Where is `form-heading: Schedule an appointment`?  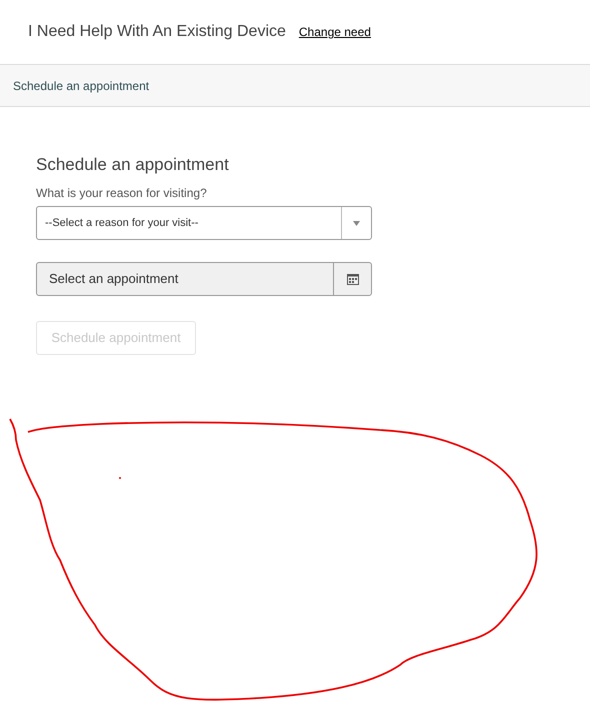 form-heading: Schedule an appointment is located at coordinates (133, 165).